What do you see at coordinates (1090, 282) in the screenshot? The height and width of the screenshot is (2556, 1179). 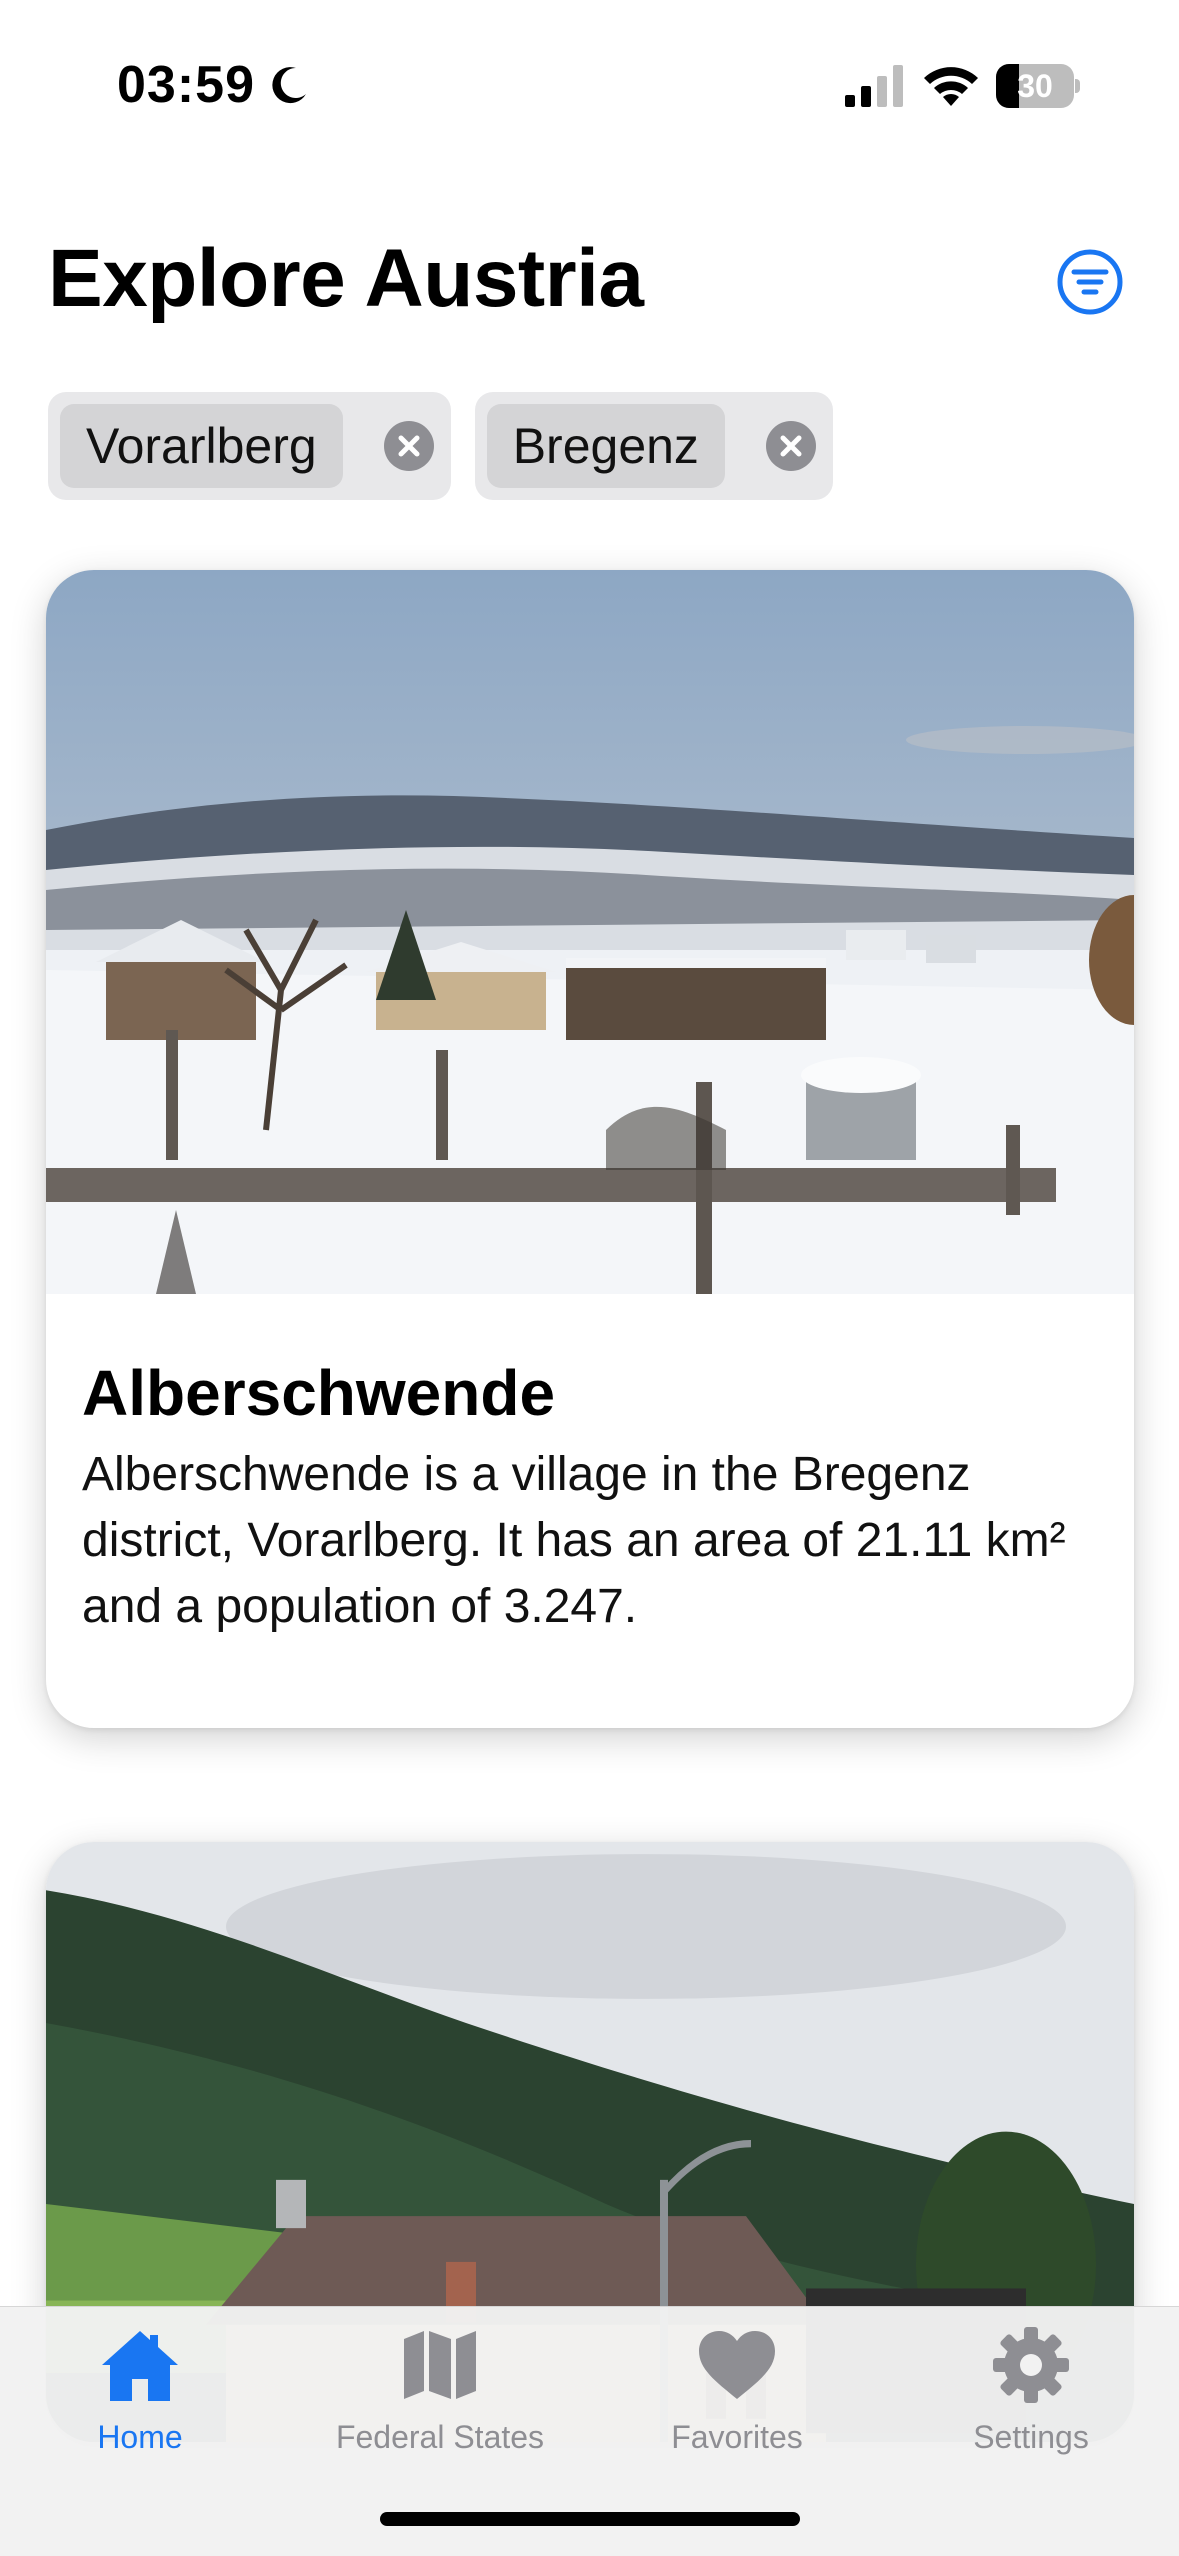 I see `filter-icon` at bounding box center [1090, 282].